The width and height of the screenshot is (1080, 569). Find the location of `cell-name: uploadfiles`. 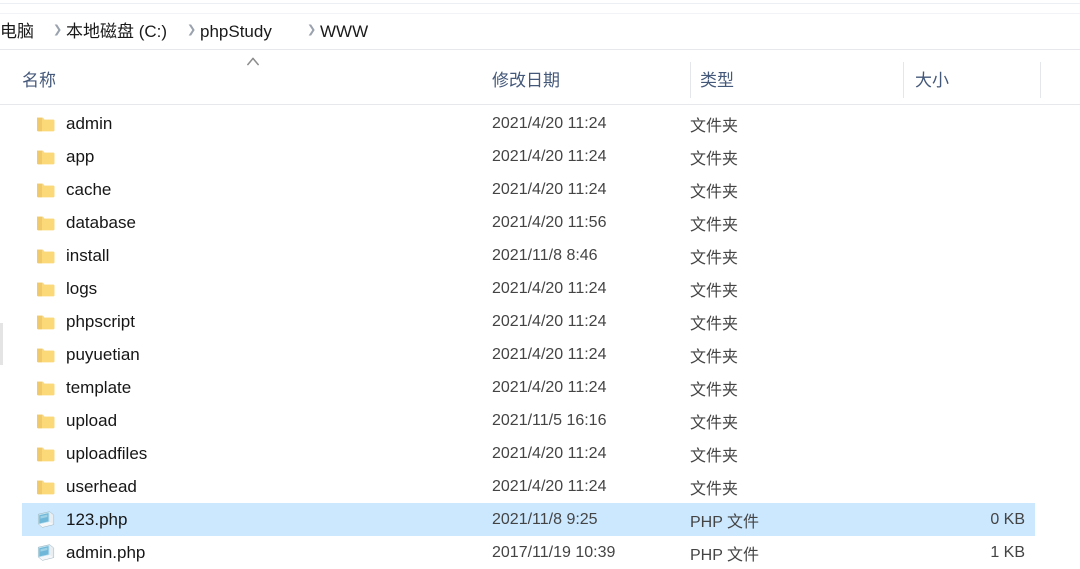

cell-name: uploadfiles is located at coordinates (84, 453).